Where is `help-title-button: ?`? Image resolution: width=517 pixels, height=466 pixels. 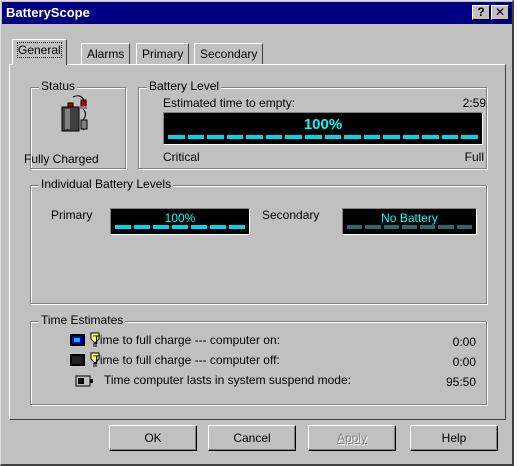 help-title-button: ? is located at coordinates (481, 12).